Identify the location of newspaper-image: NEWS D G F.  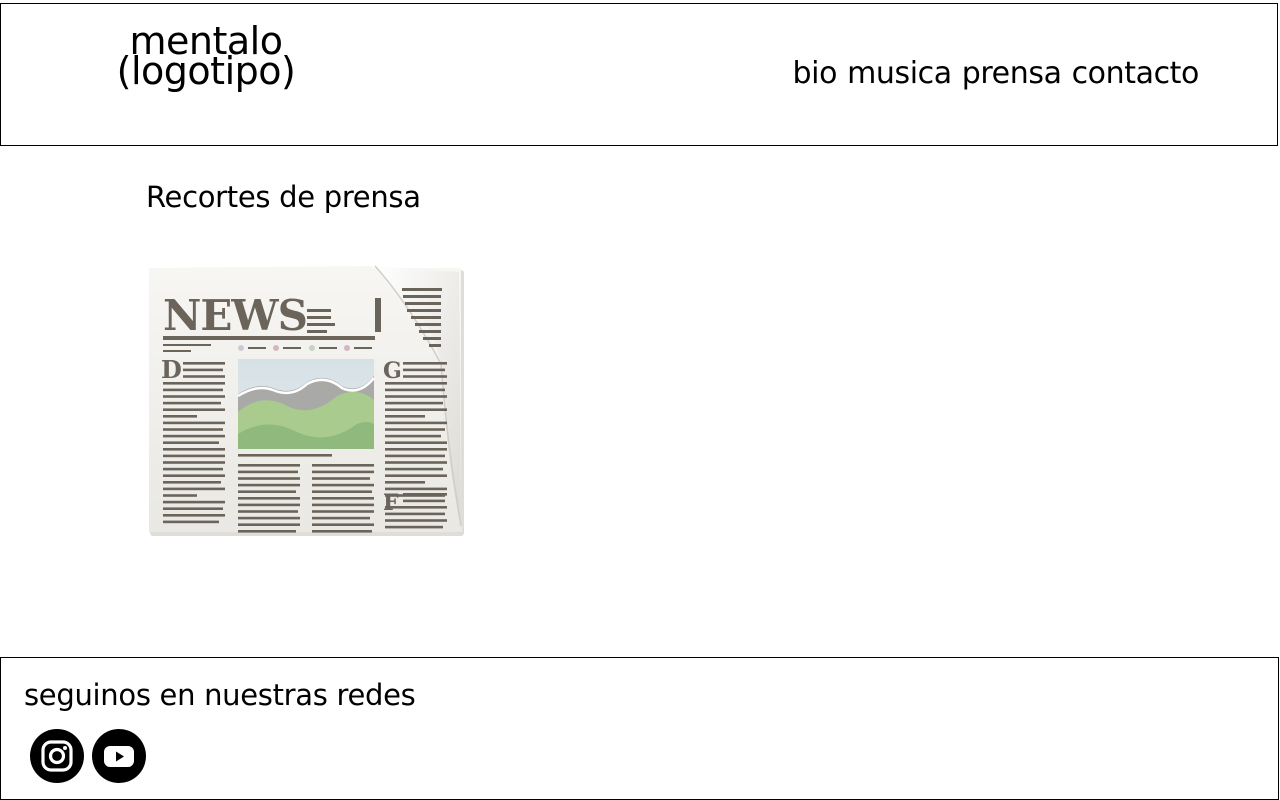
(306, 400).